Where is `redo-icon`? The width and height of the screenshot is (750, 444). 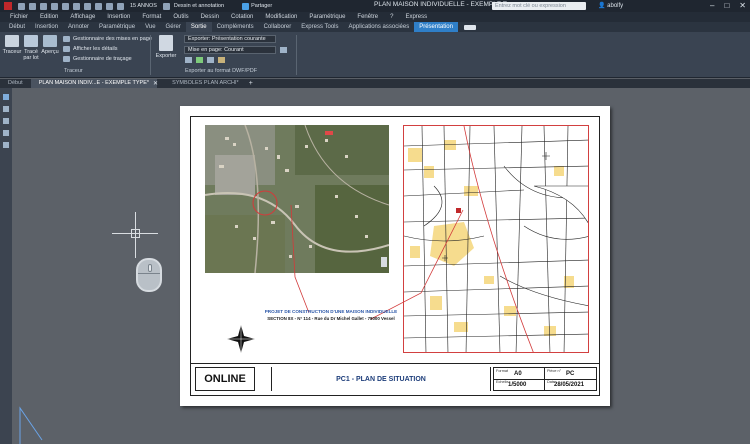
redo-icon is located at coordinates (109, 6).